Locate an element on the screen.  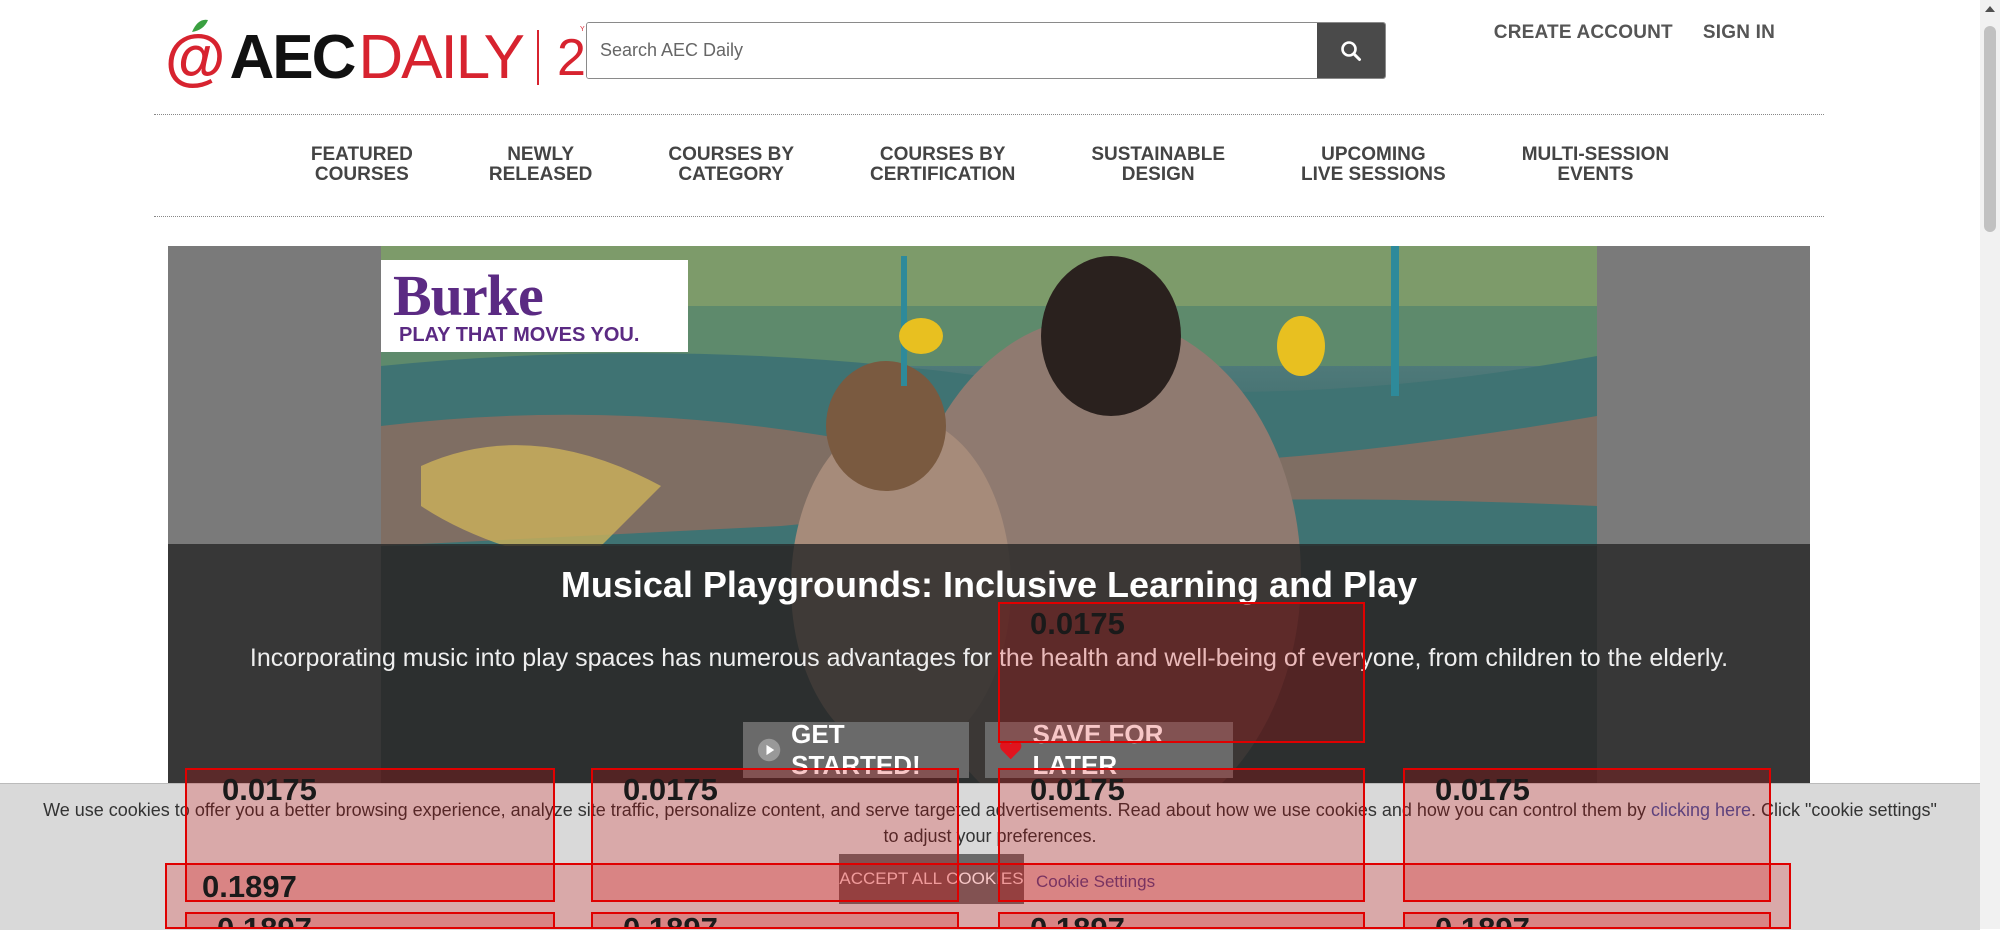
nav-multi-session-events: MULTI-SESSION EVENTS is located at coordinates (1595, 165).